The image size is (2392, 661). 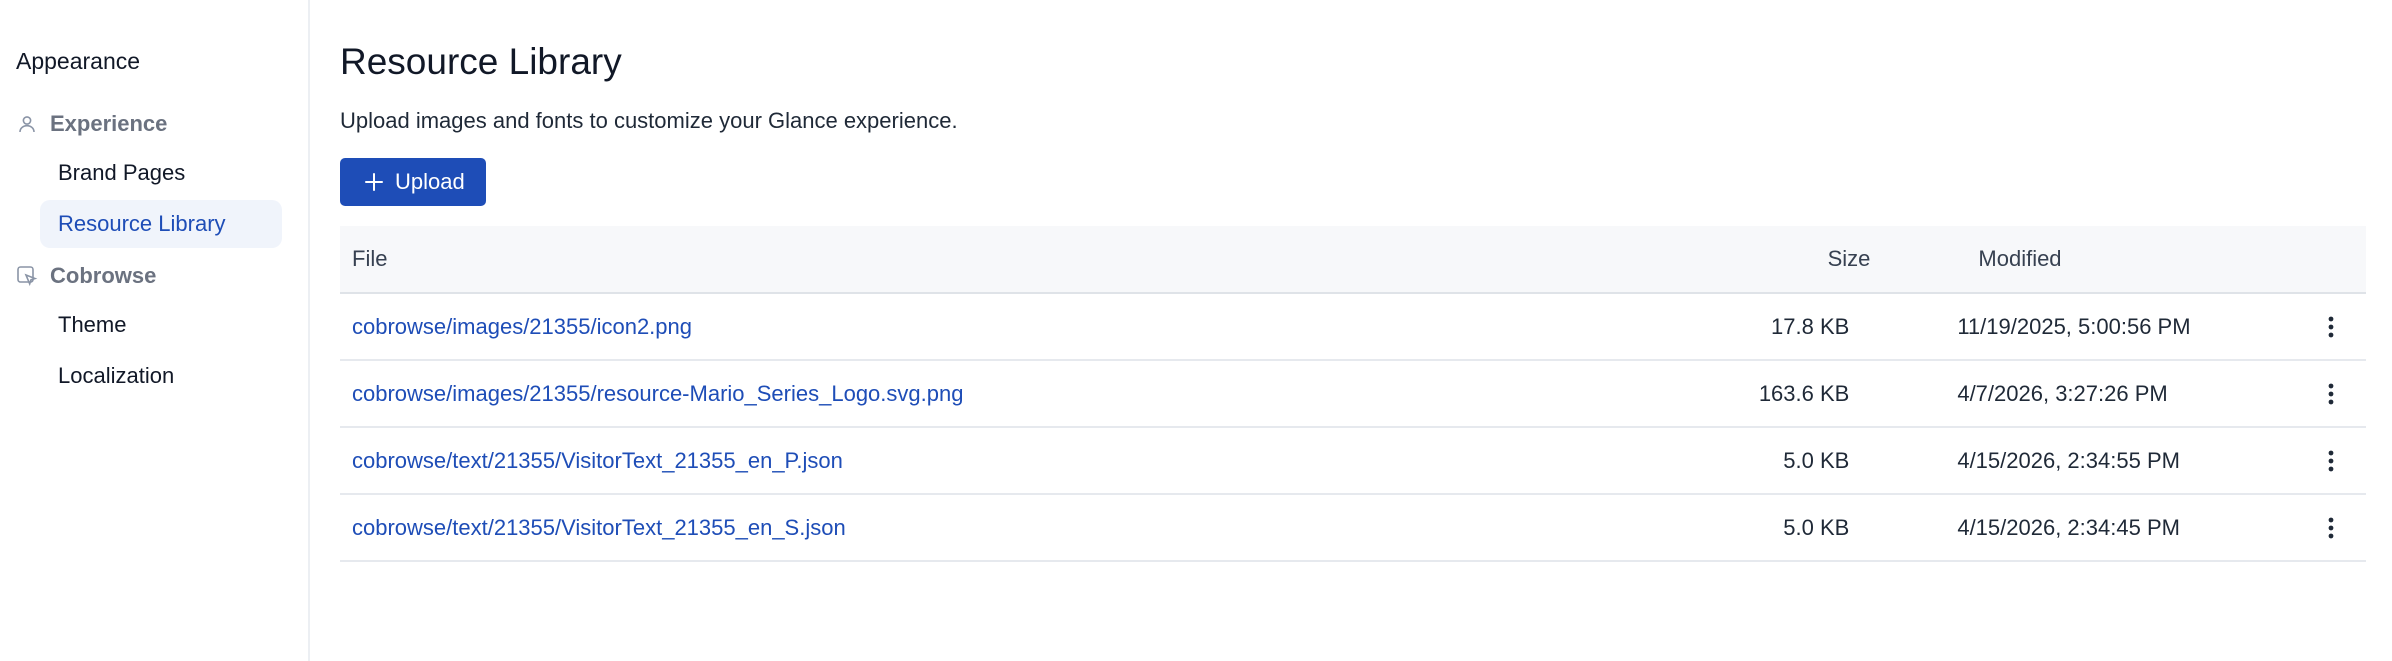 I want to click on file-size: 17.8 KB, so click(x=1810, y=326).